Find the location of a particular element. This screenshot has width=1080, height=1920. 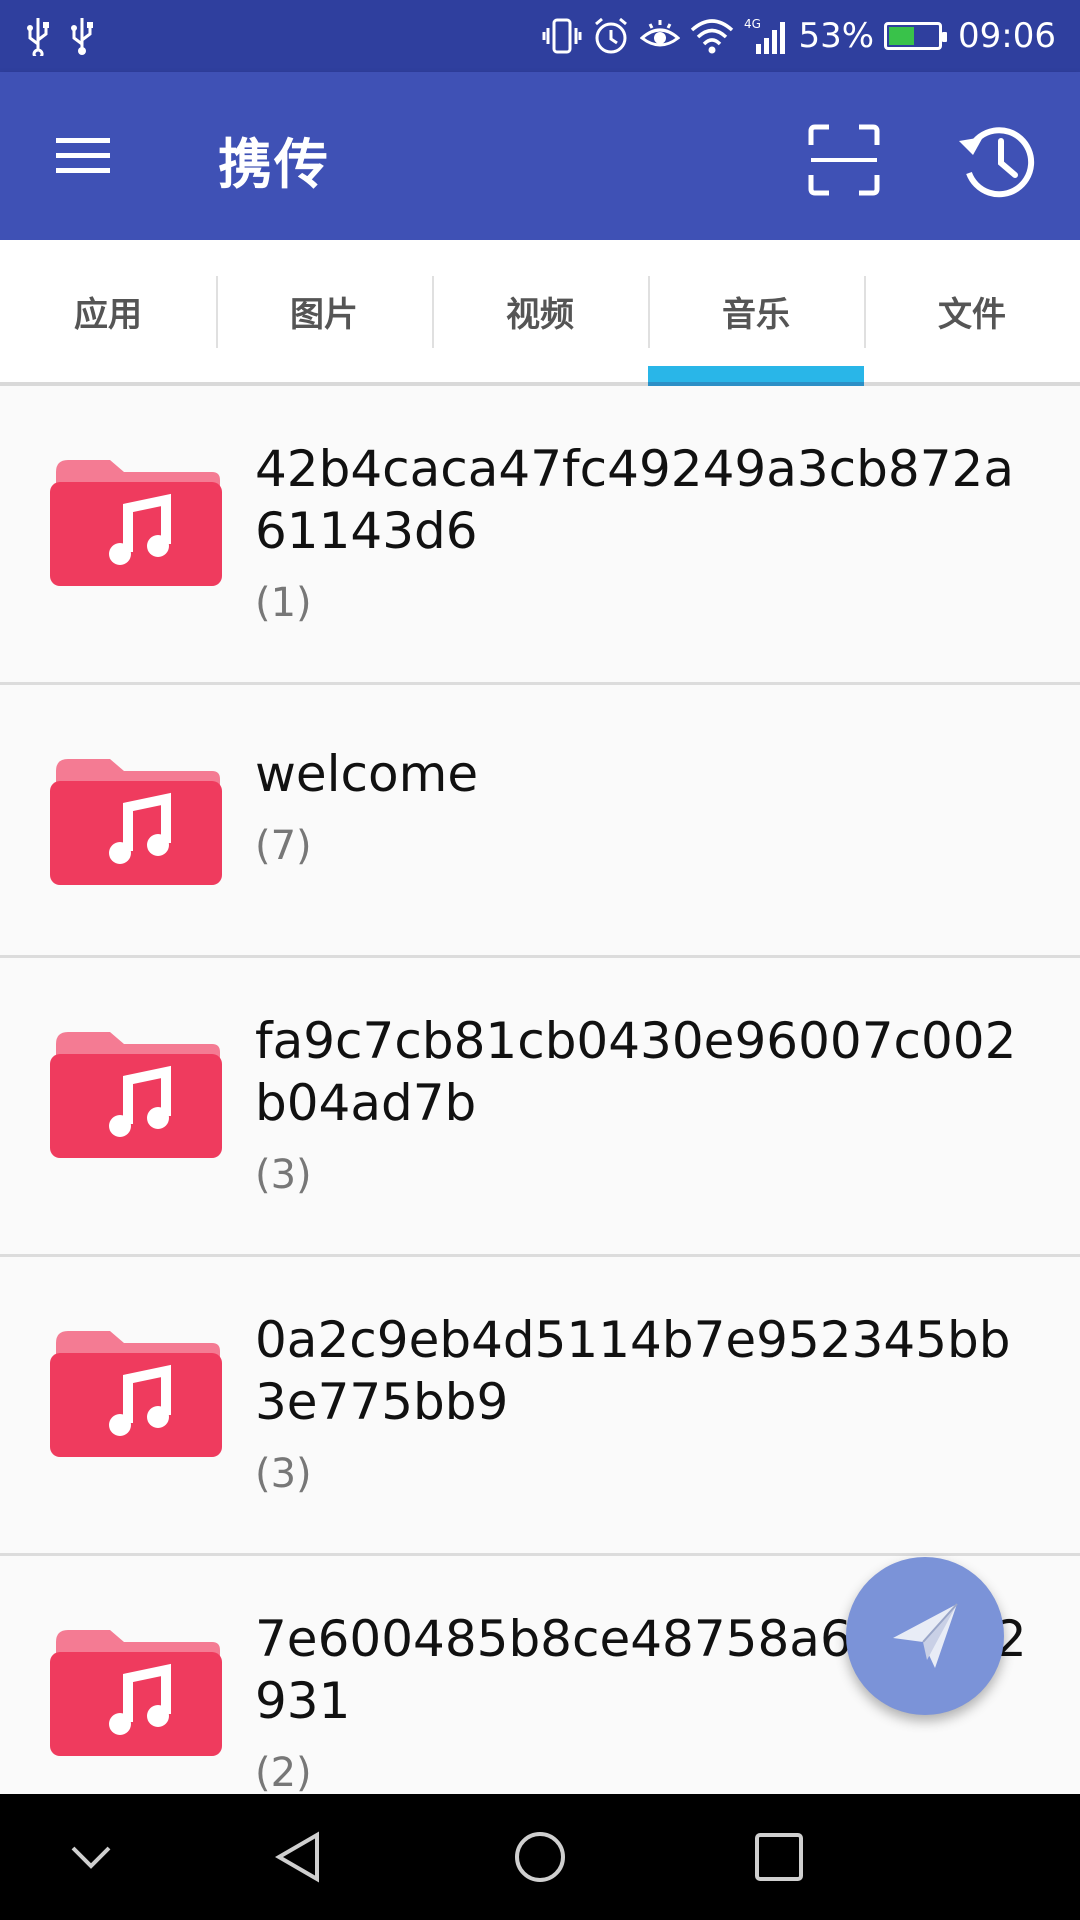

list-item: welcome (7) is located at coordinates (540, 821).